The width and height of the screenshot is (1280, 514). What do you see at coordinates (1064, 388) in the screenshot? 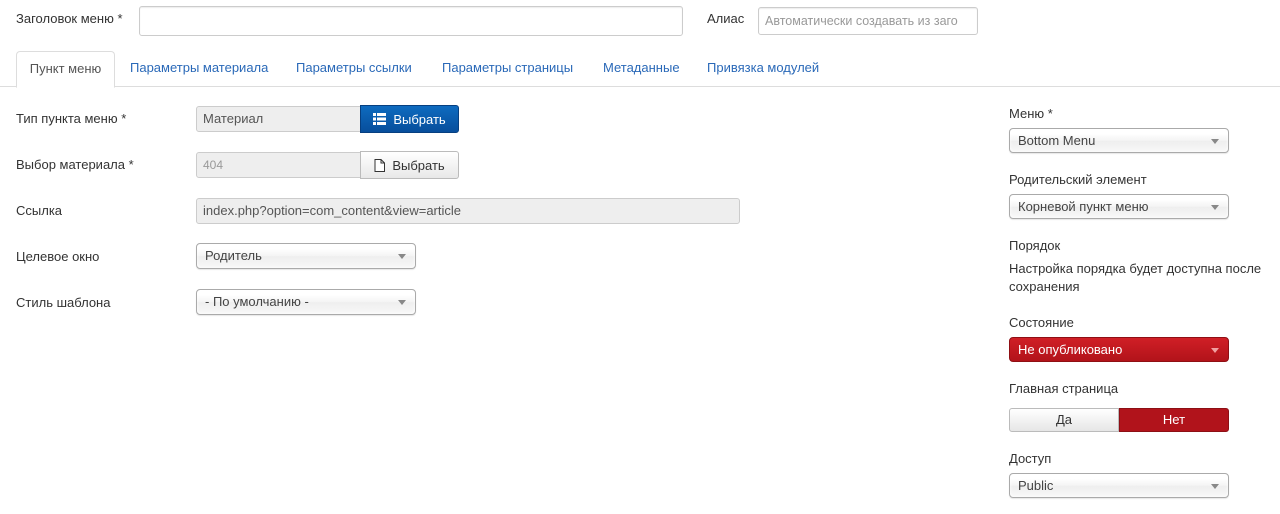
I see `home-label: Главная страница` at bounding box center [1064, 388].